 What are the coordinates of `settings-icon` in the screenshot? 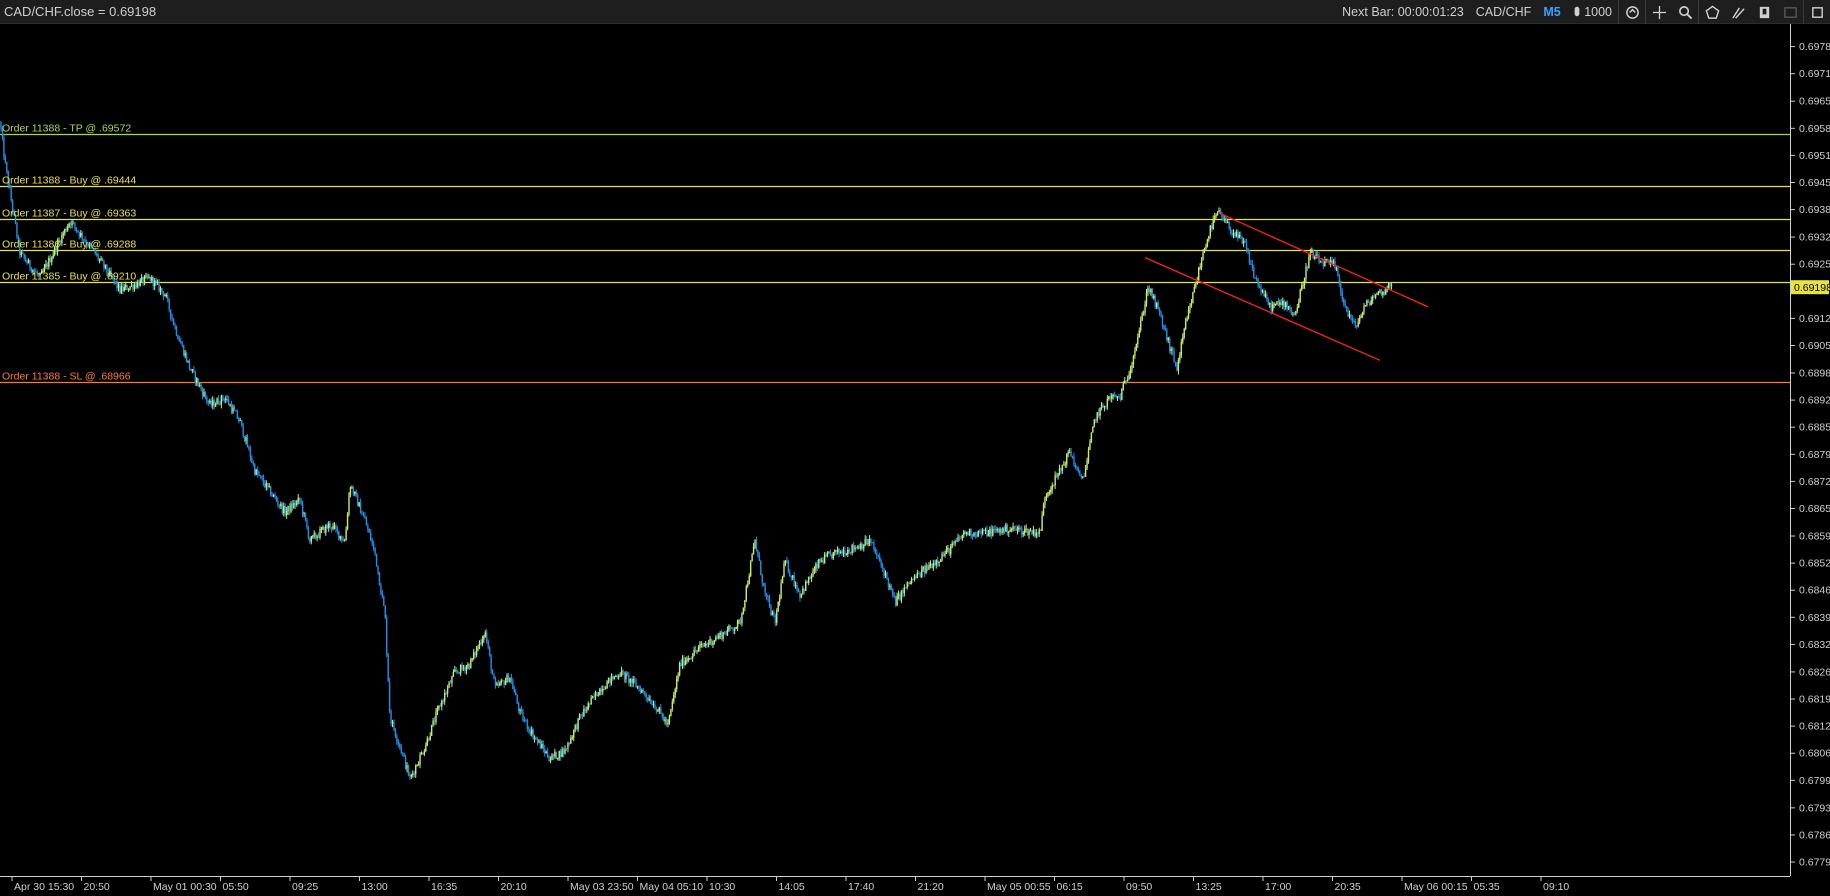 It's located at (1817, 12).